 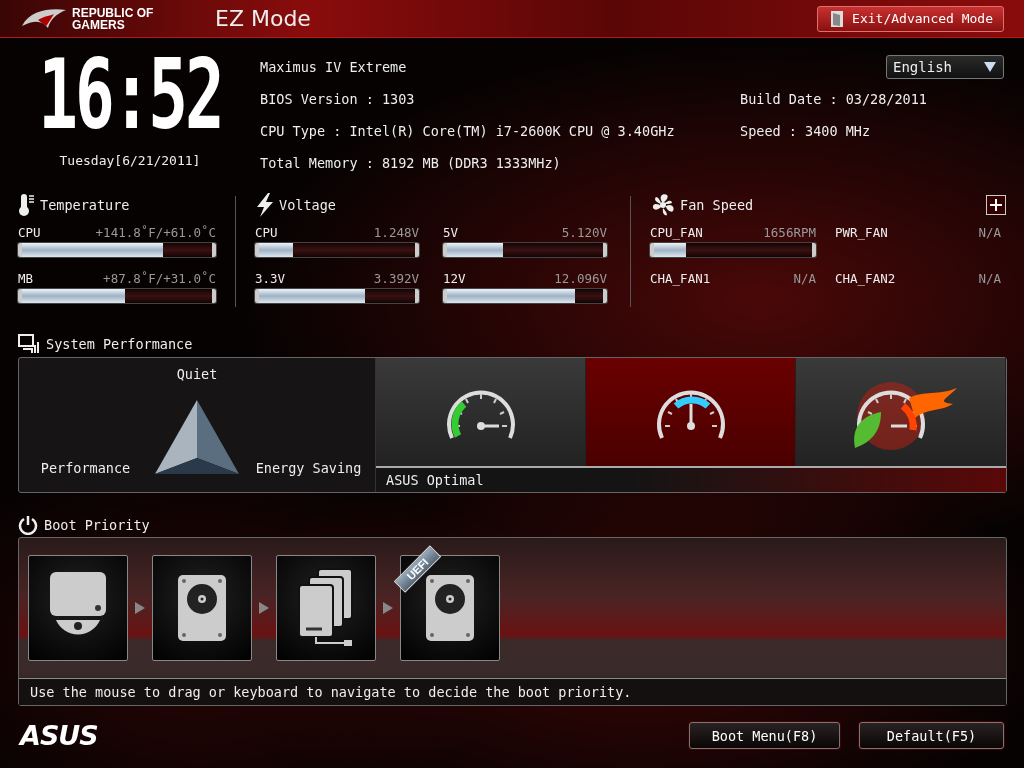 I want to click on brand-logo: ASUS, so click(x=59, y=735).